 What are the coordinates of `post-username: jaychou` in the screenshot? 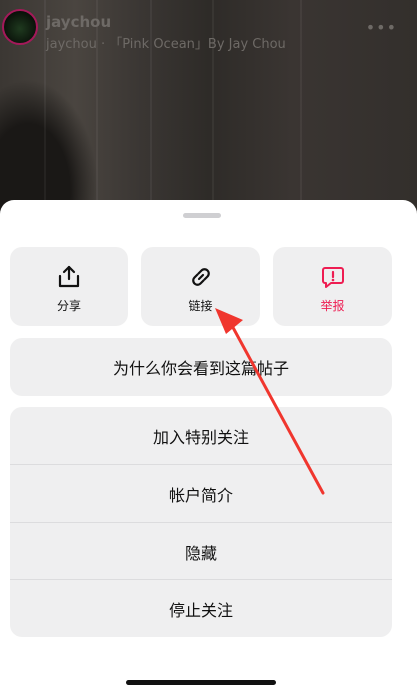 It's located at (78, 22).